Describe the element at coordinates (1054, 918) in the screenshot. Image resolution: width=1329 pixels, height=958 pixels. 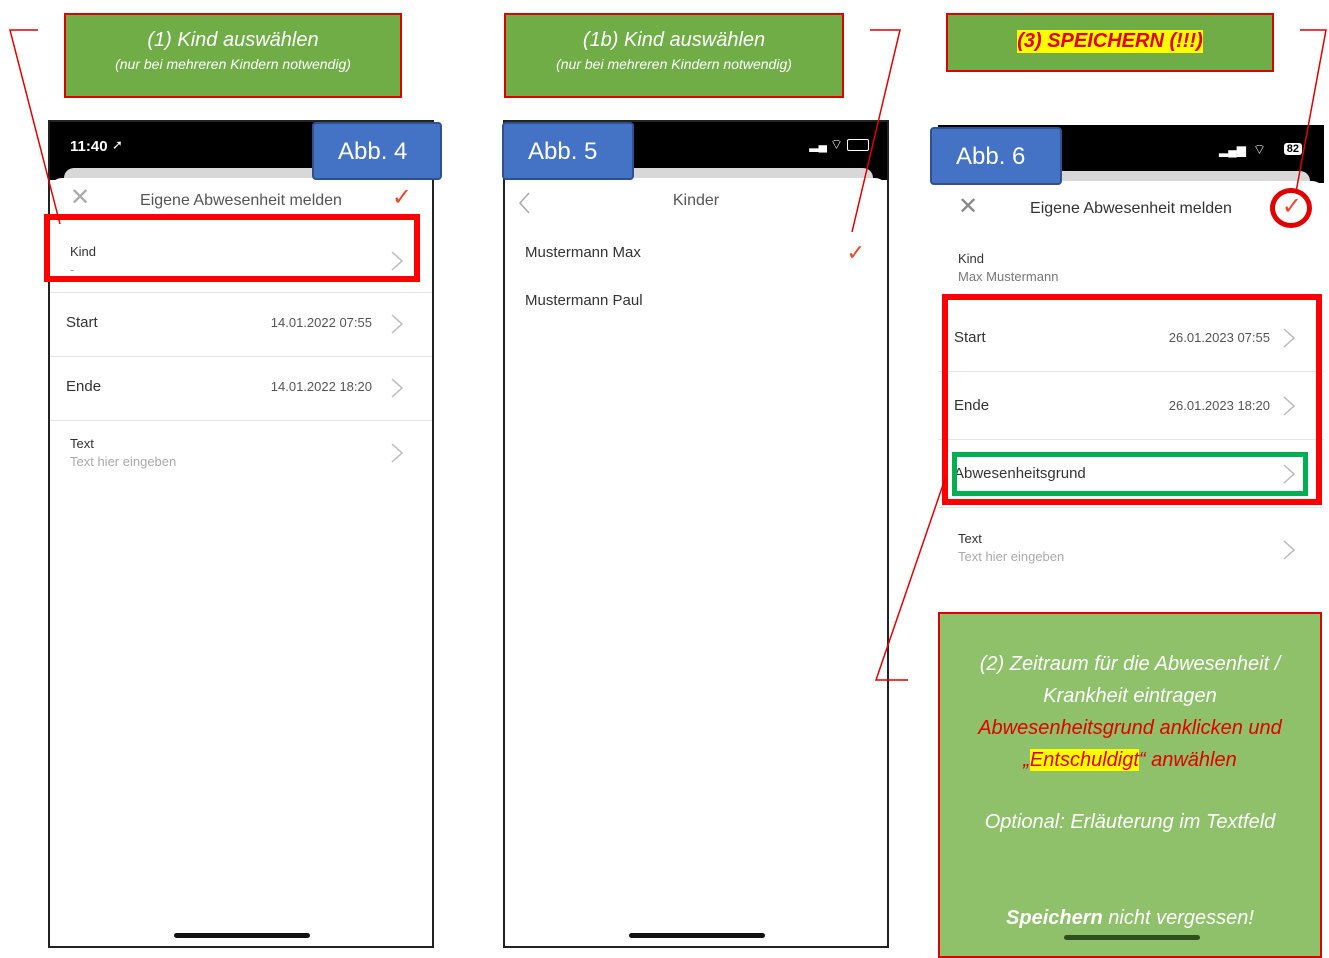
I see `save-emphasis: Speichern` at that location.